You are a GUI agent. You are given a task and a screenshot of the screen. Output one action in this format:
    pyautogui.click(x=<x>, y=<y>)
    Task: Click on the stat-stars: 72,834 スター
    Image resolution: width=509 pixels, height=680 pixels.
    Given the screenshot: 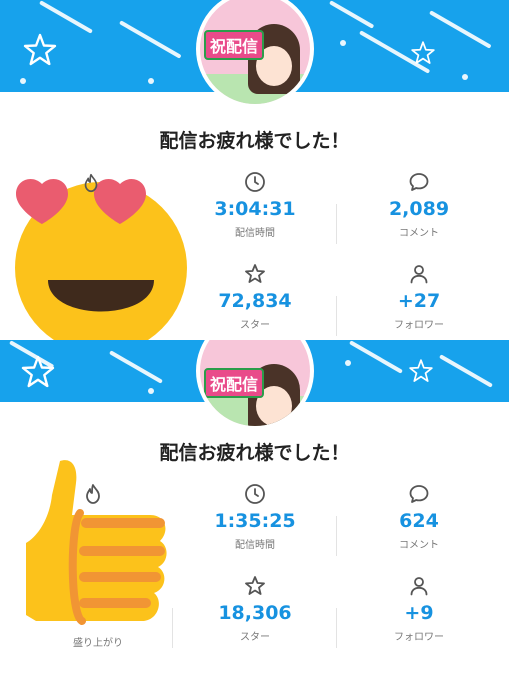 What is the action you would take?
    pyautogui.click(x=255, y=296)
    